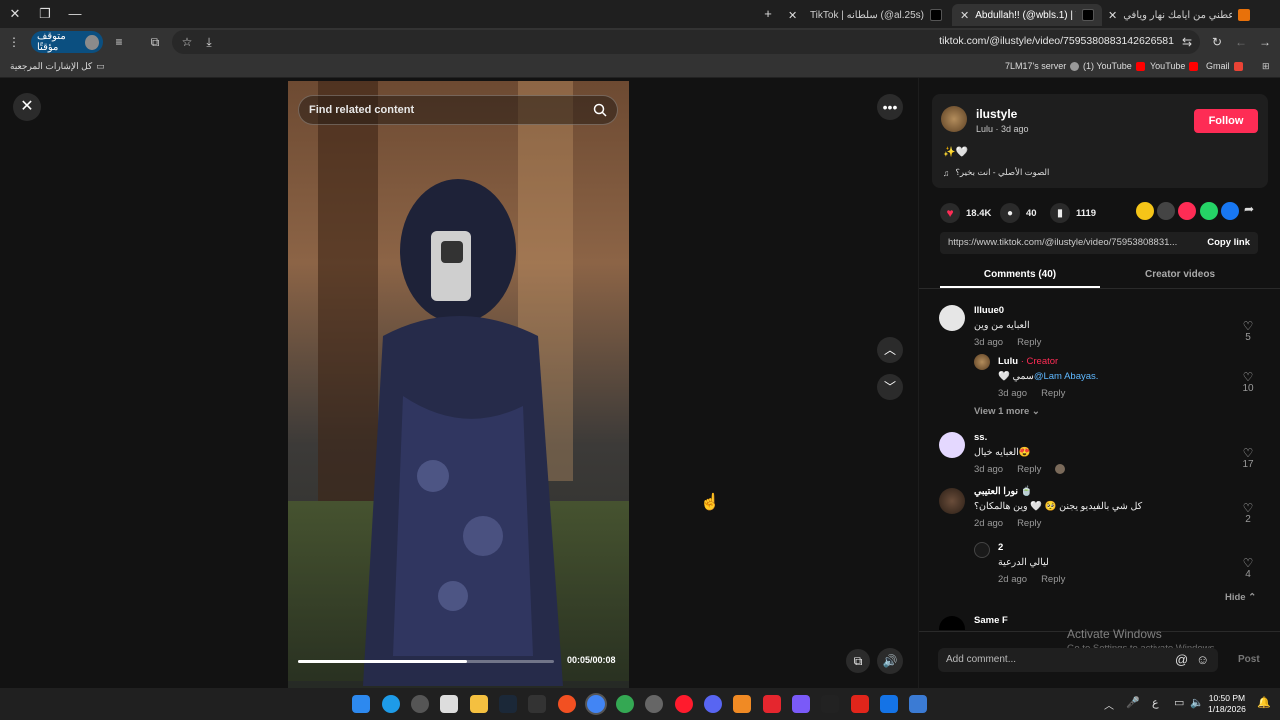  Describe the element at coordinates (1249, 209) in the screenshot. I see `share-arrow-icon: ➦` at that location.